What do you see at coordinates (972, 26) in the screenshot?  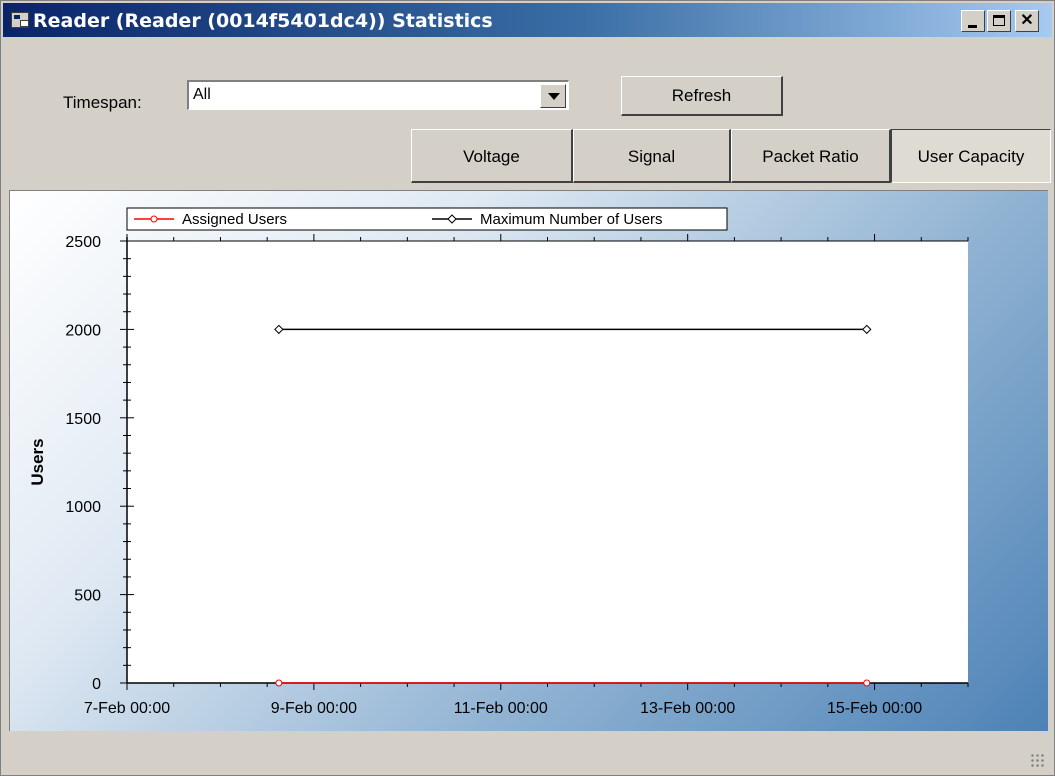 I see `minimize-icon` at bounding box center [972, 26].